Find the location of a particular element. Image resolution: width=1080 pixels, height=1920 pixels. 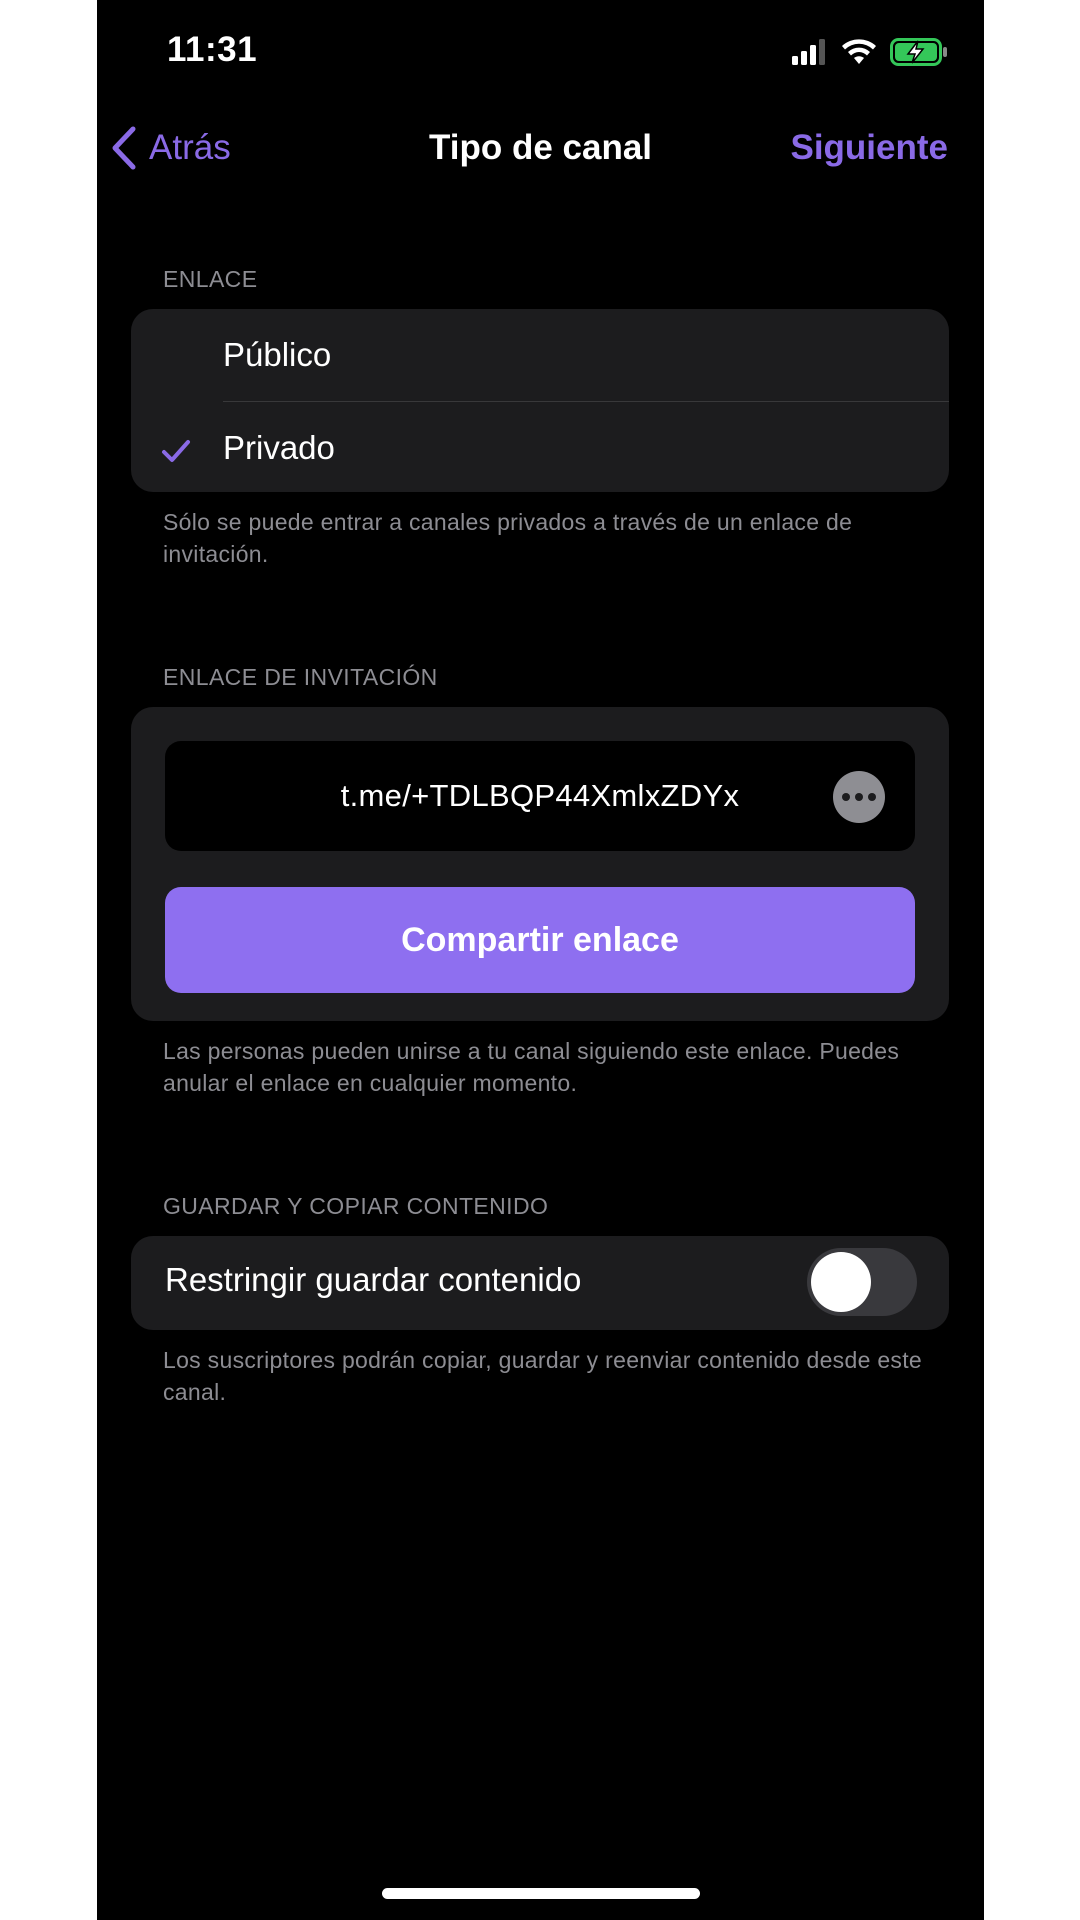

status-time: 11:31 is located at coordinates (212, 49).